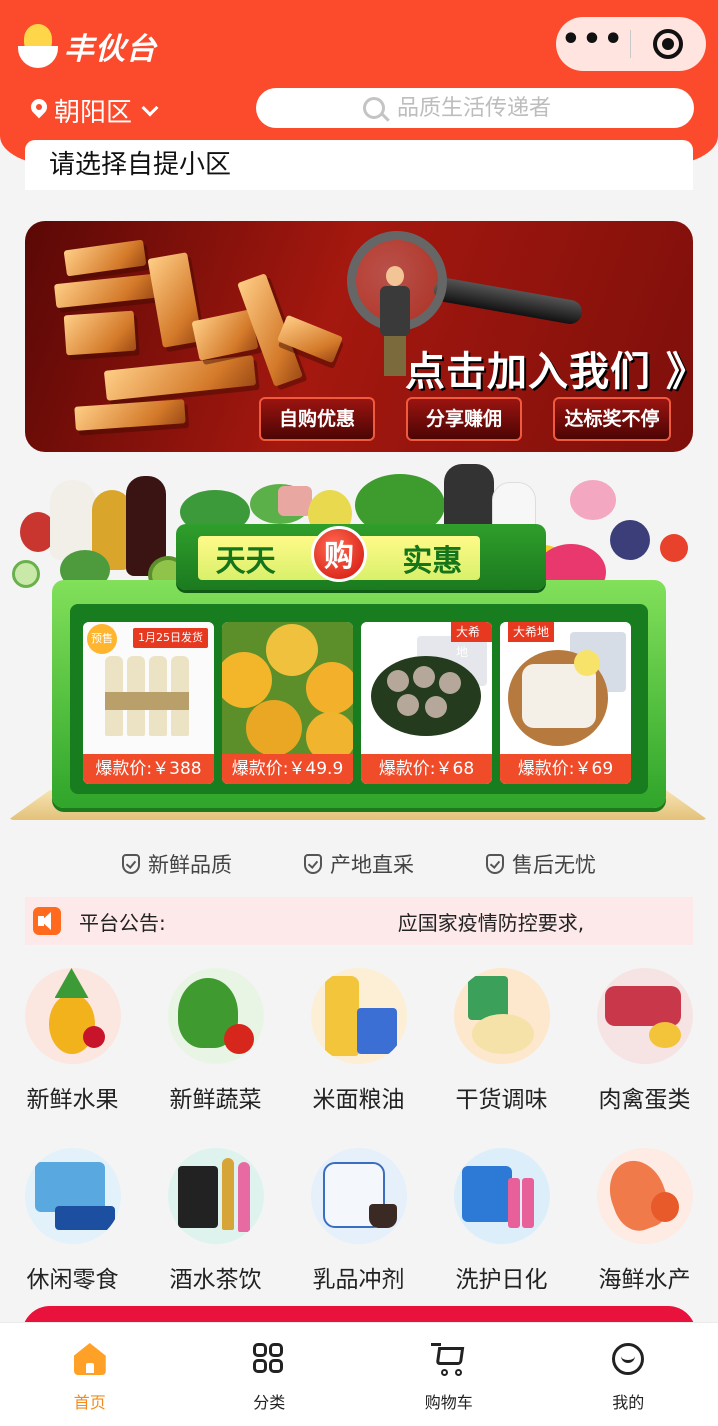 The width and height of the screenshot is (718, 1426). I want to click on search-icon, so click(374, 108).